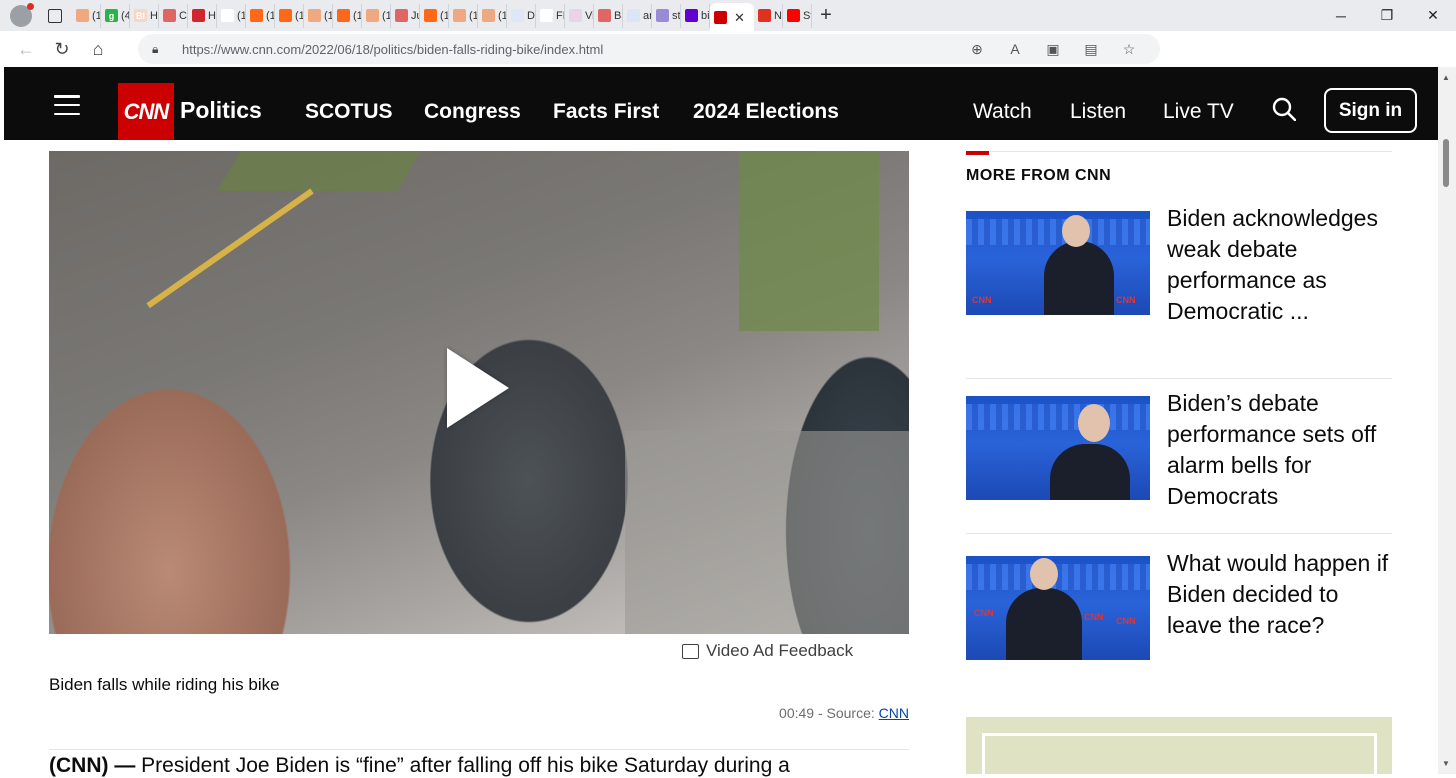 The height and width of the screenshot is (778, 1456). Describe the element at coordinates (1058, 608) in the screenshot. I see `sidebar-item-thumbnail: CNN CNN CNN` at that location.